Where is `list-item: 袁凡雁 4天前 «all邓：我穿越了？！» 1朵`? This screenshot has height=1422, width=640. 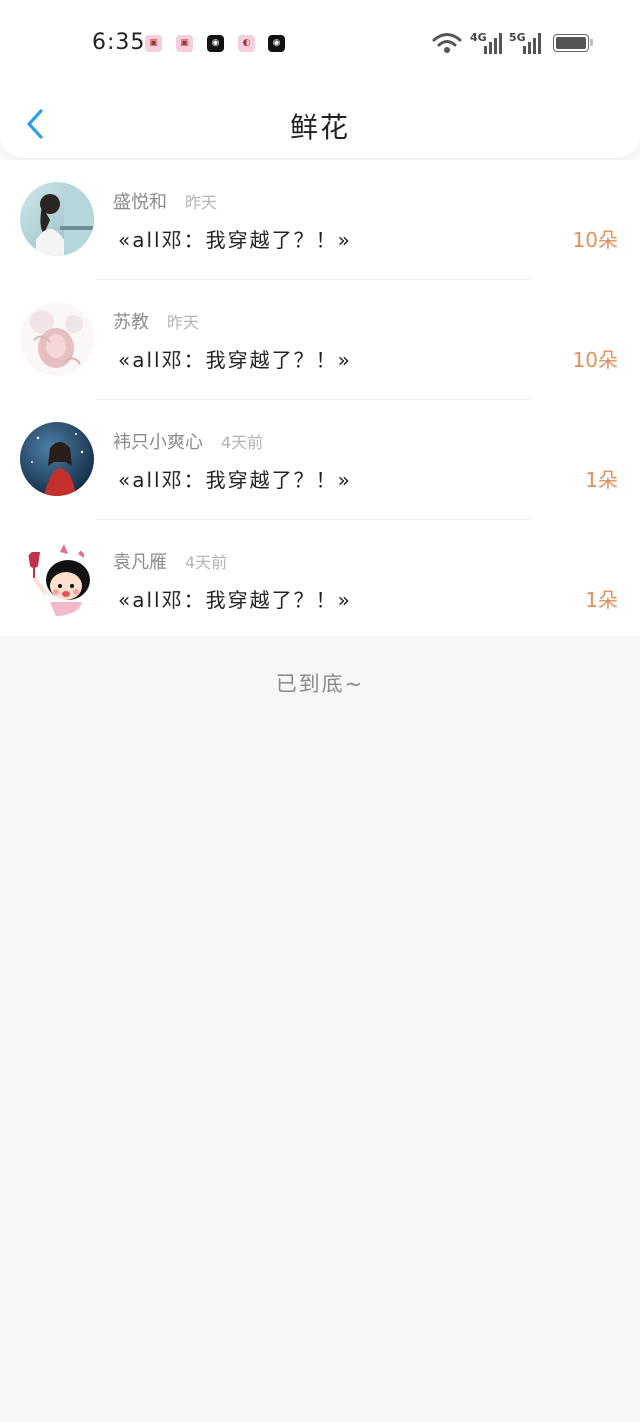 list-item: 袁凡雁 4天前 «all邓：我穿越了？！» 1朵 is located at coordinates (320, 580).